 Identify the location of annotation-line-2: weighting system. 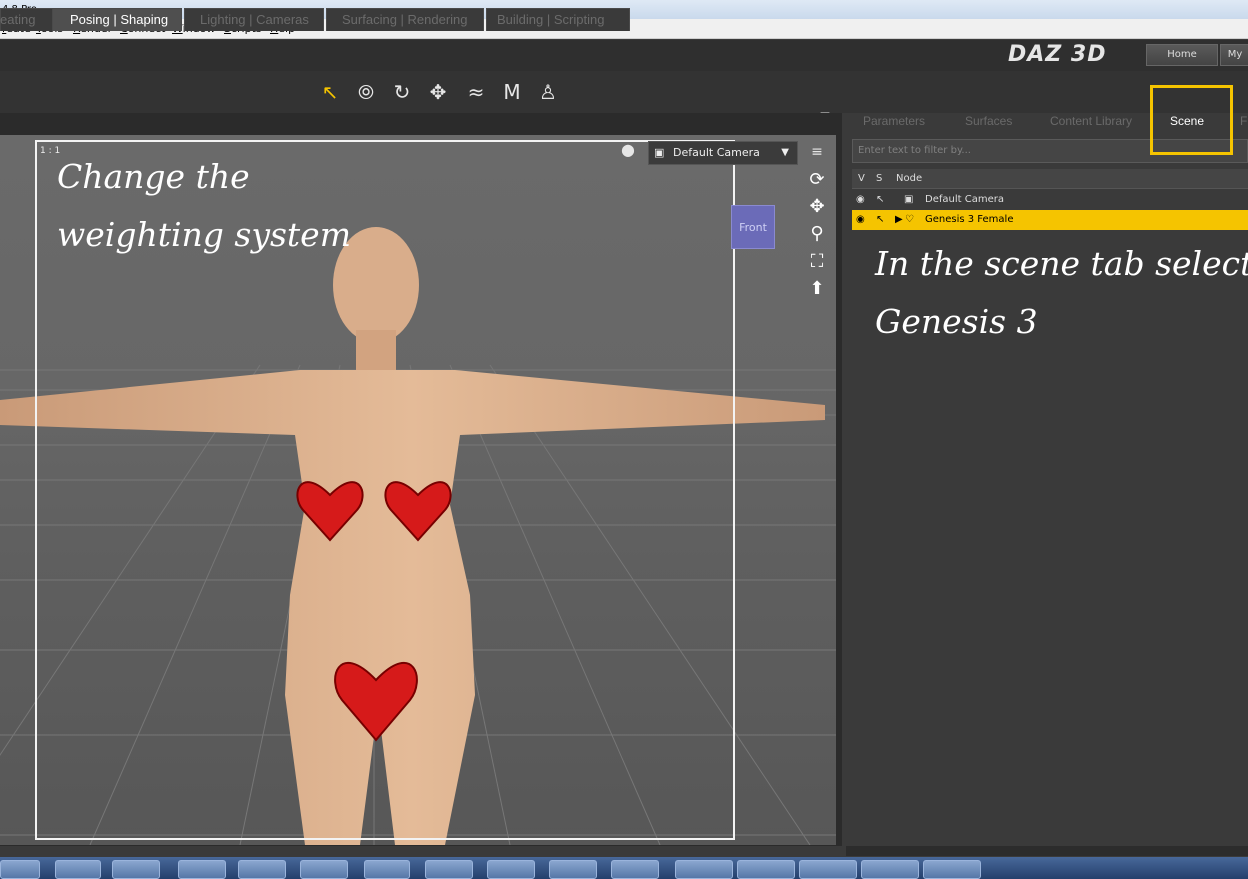
(204, 234).